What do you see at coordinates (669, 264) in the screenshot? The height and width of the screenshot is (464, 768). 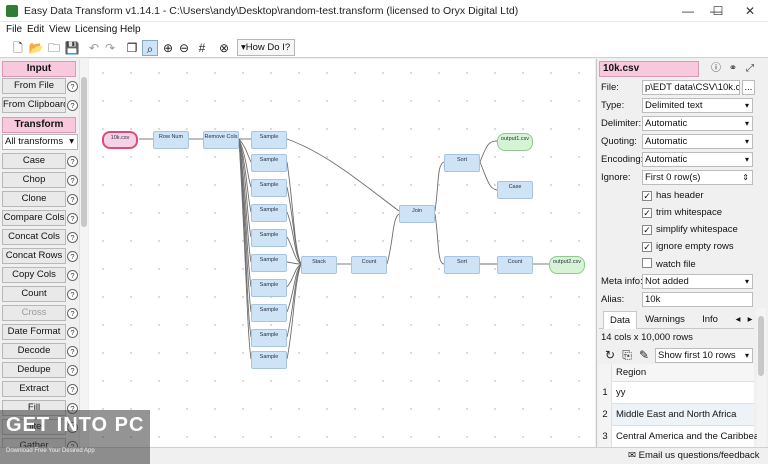 I see `checkbox-watch-file: watch file` at bounding box center [669, 264].